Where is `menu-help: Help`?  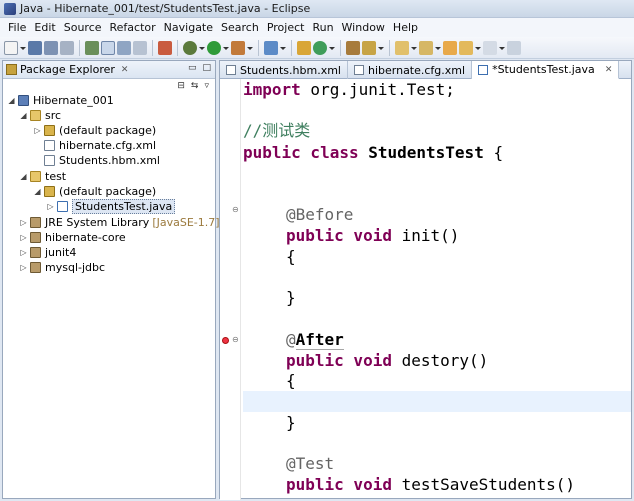 menu-help: Help is located at coordinates (405, 27).